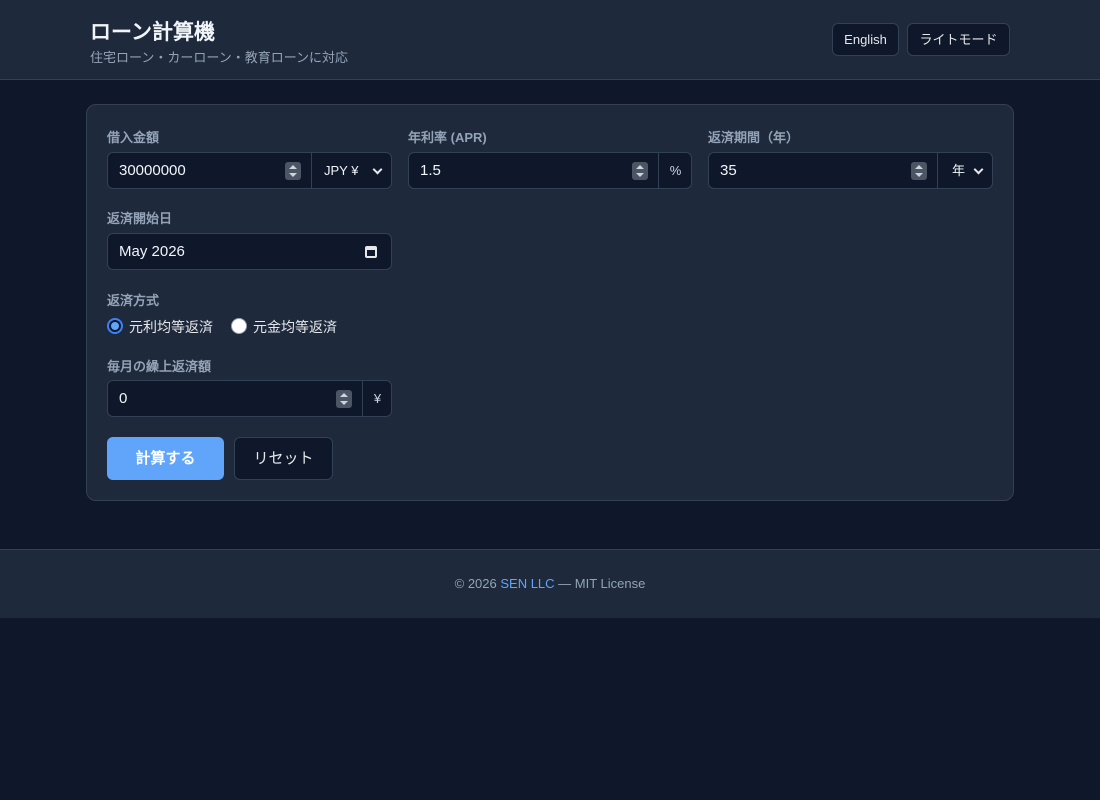 Image resolution: width=1100 pixels, height=800 pixels. I want to click on start-date-value: May 2026, so click(152, 251).